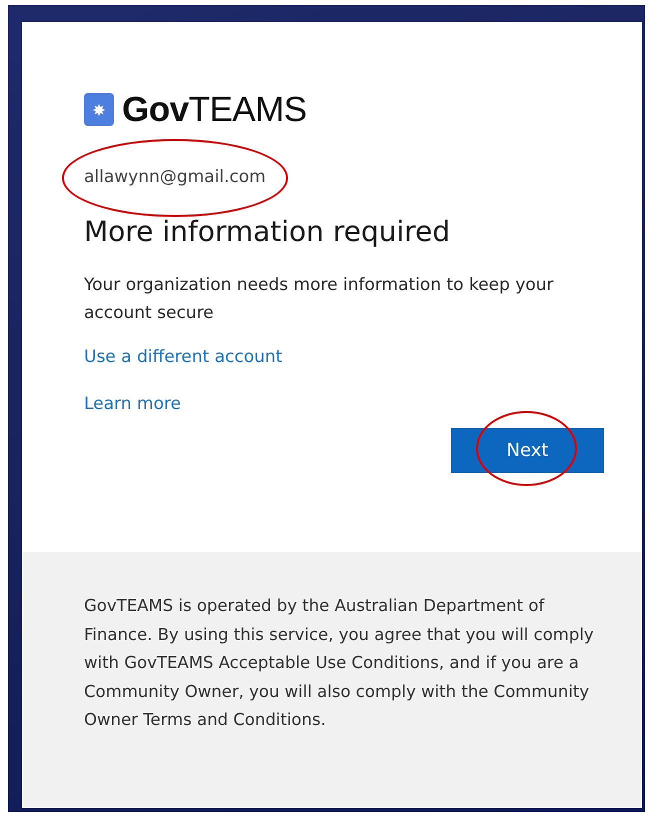 The height and width of the screenshot is (819, 650). Describe the element at coordinates (339, 663) in the screenshot. I see `terms-notice: GovTEAMS is operated by the Australian Department of Finance. By using this service, you agree that you will comply with GovTEAMS Acceptable Use Conditions, and if you are a Community Owner, you will also comply with the Community Owner Terms and Conditions.` at that location.